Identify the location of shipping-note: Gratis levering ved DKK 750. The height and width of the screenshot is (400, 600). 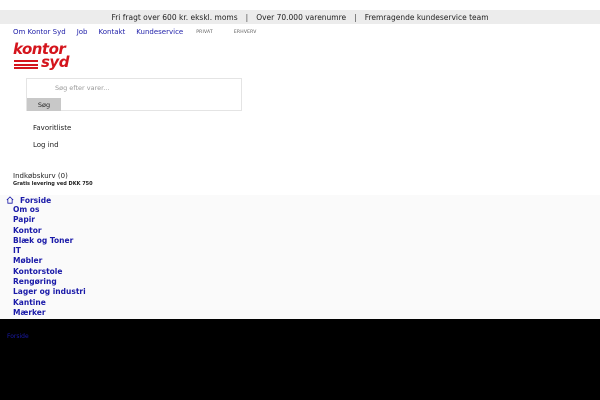
(53, 184).